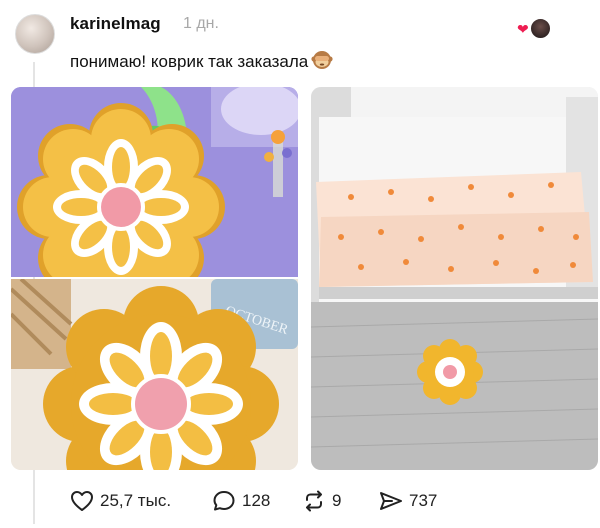 The height and width of the screenshot is (528, 600). I want to click on post-time: 1 дн., so click(201, 23).